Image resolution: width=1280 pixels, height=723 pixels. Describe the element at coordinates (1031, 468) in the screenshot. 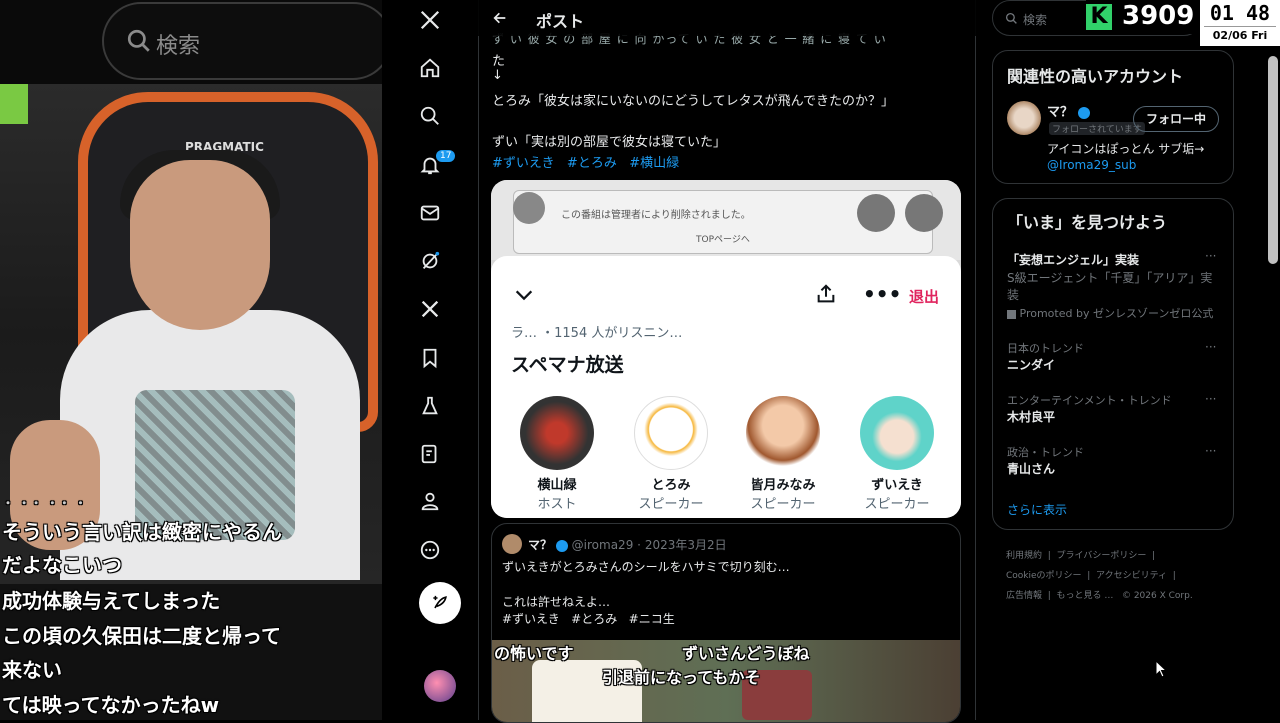

I see `trend-name: 青山さん` at that location.